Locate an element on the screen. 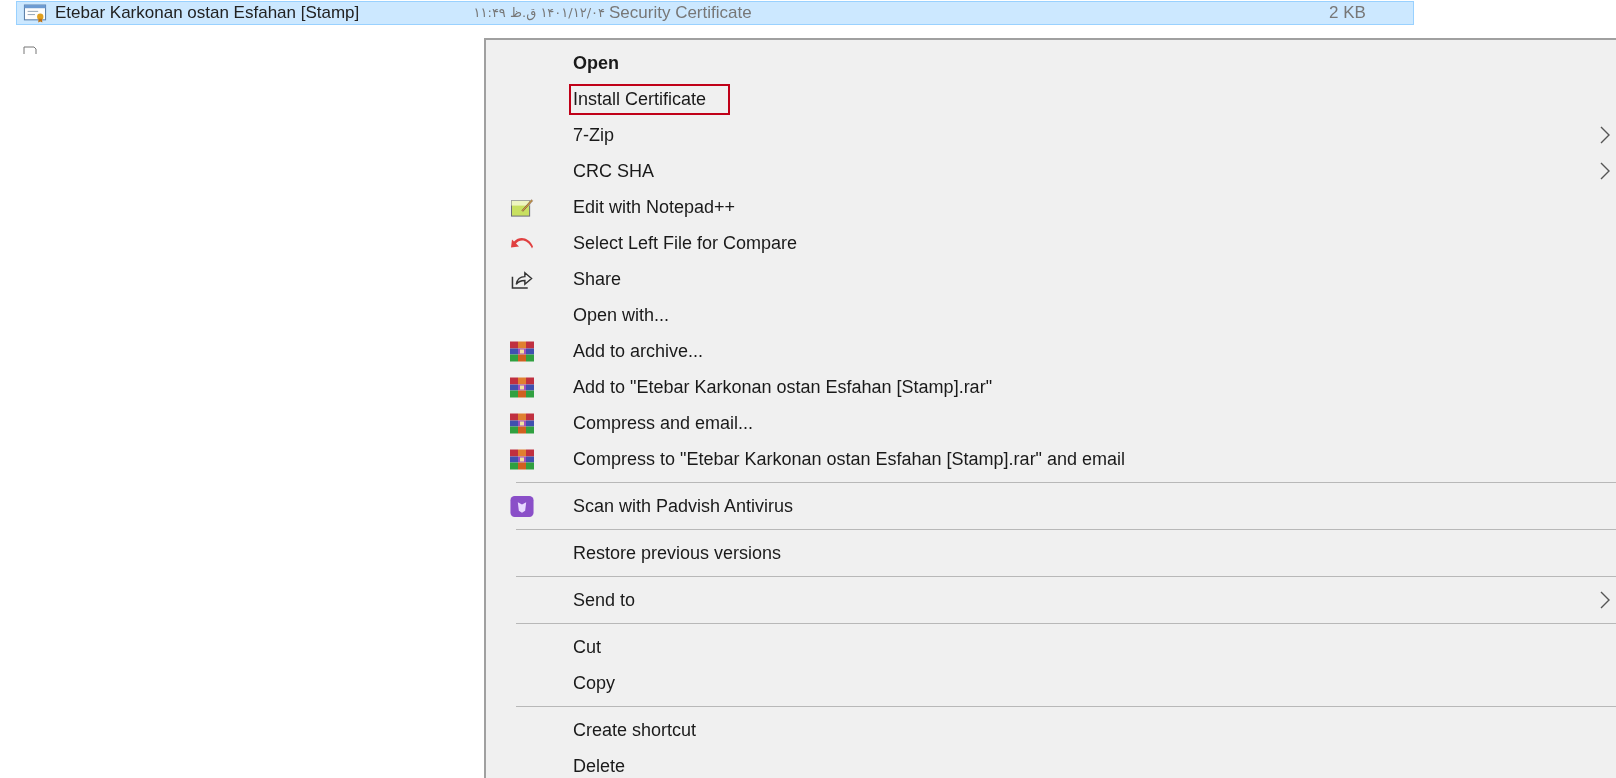 The width and height of the screenshot is (1616, 778). menu-item: CRC SHA is located at coordinates (1048, 171).